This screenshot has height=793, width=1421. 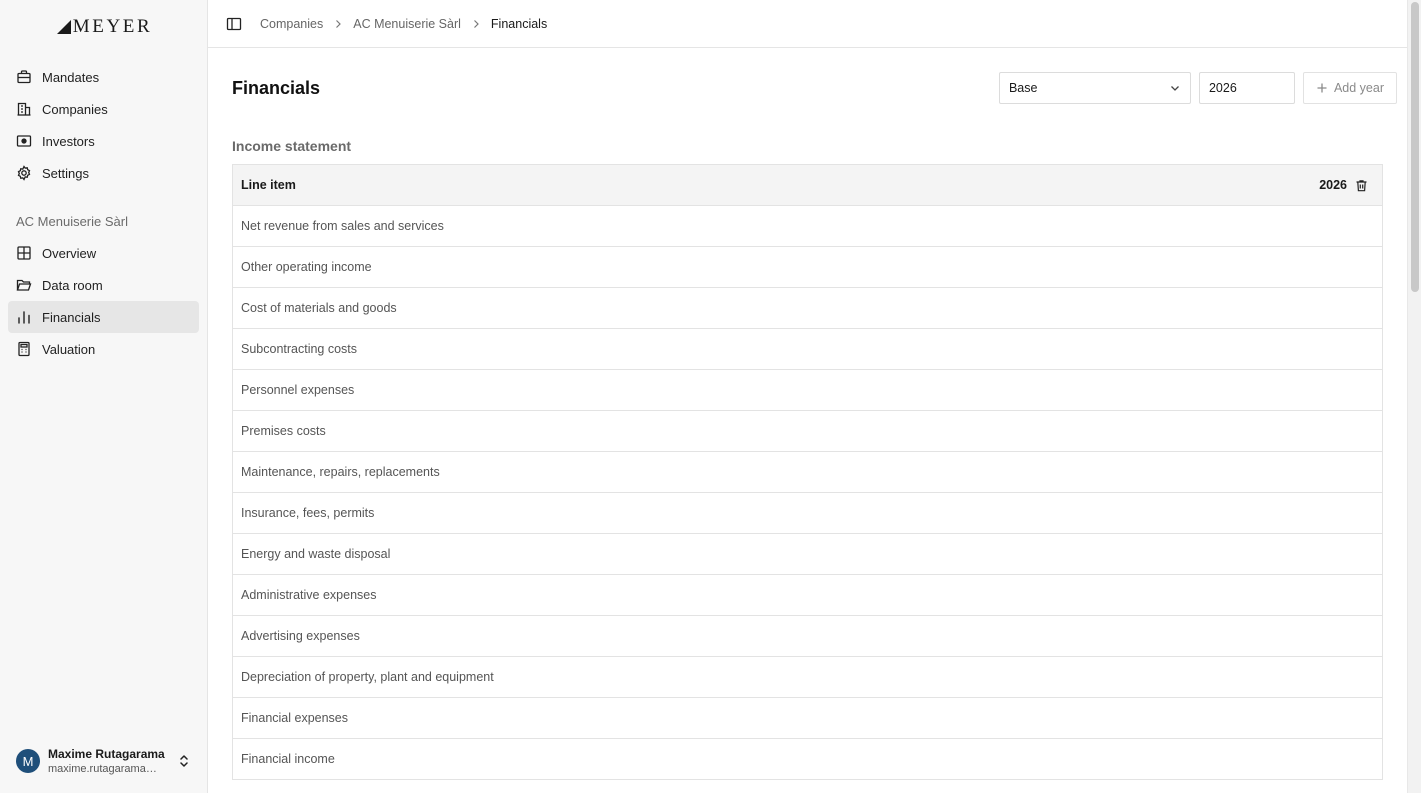 What do you see at coordinates (71, 77) in the screenshot?
I see `sidebar-item-label: Mandates` at bounding box center [71, 77].